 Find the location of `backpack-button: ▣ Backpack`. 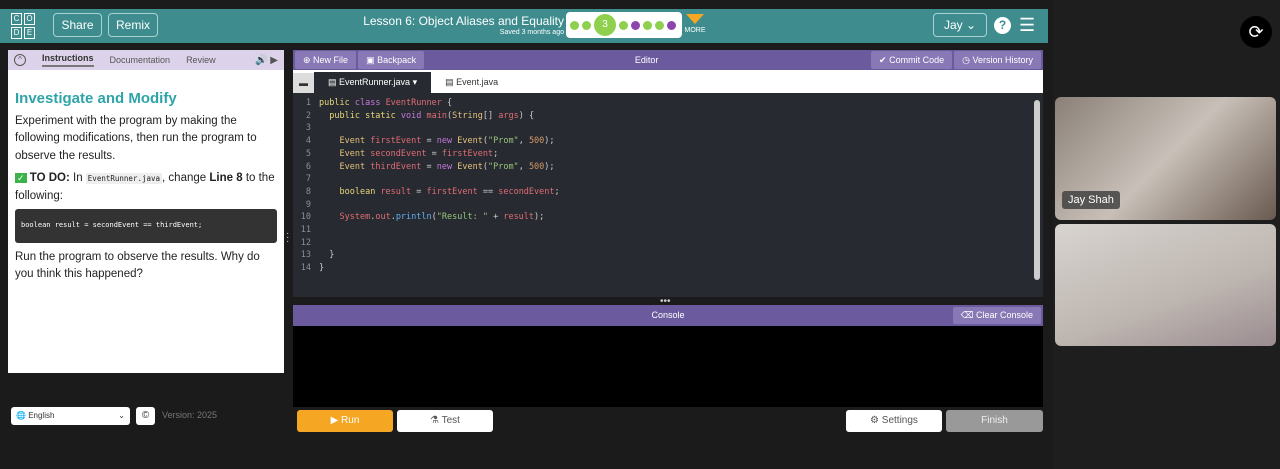

backpack-button: ▣ Backpack is located at coordinates (391, 60).